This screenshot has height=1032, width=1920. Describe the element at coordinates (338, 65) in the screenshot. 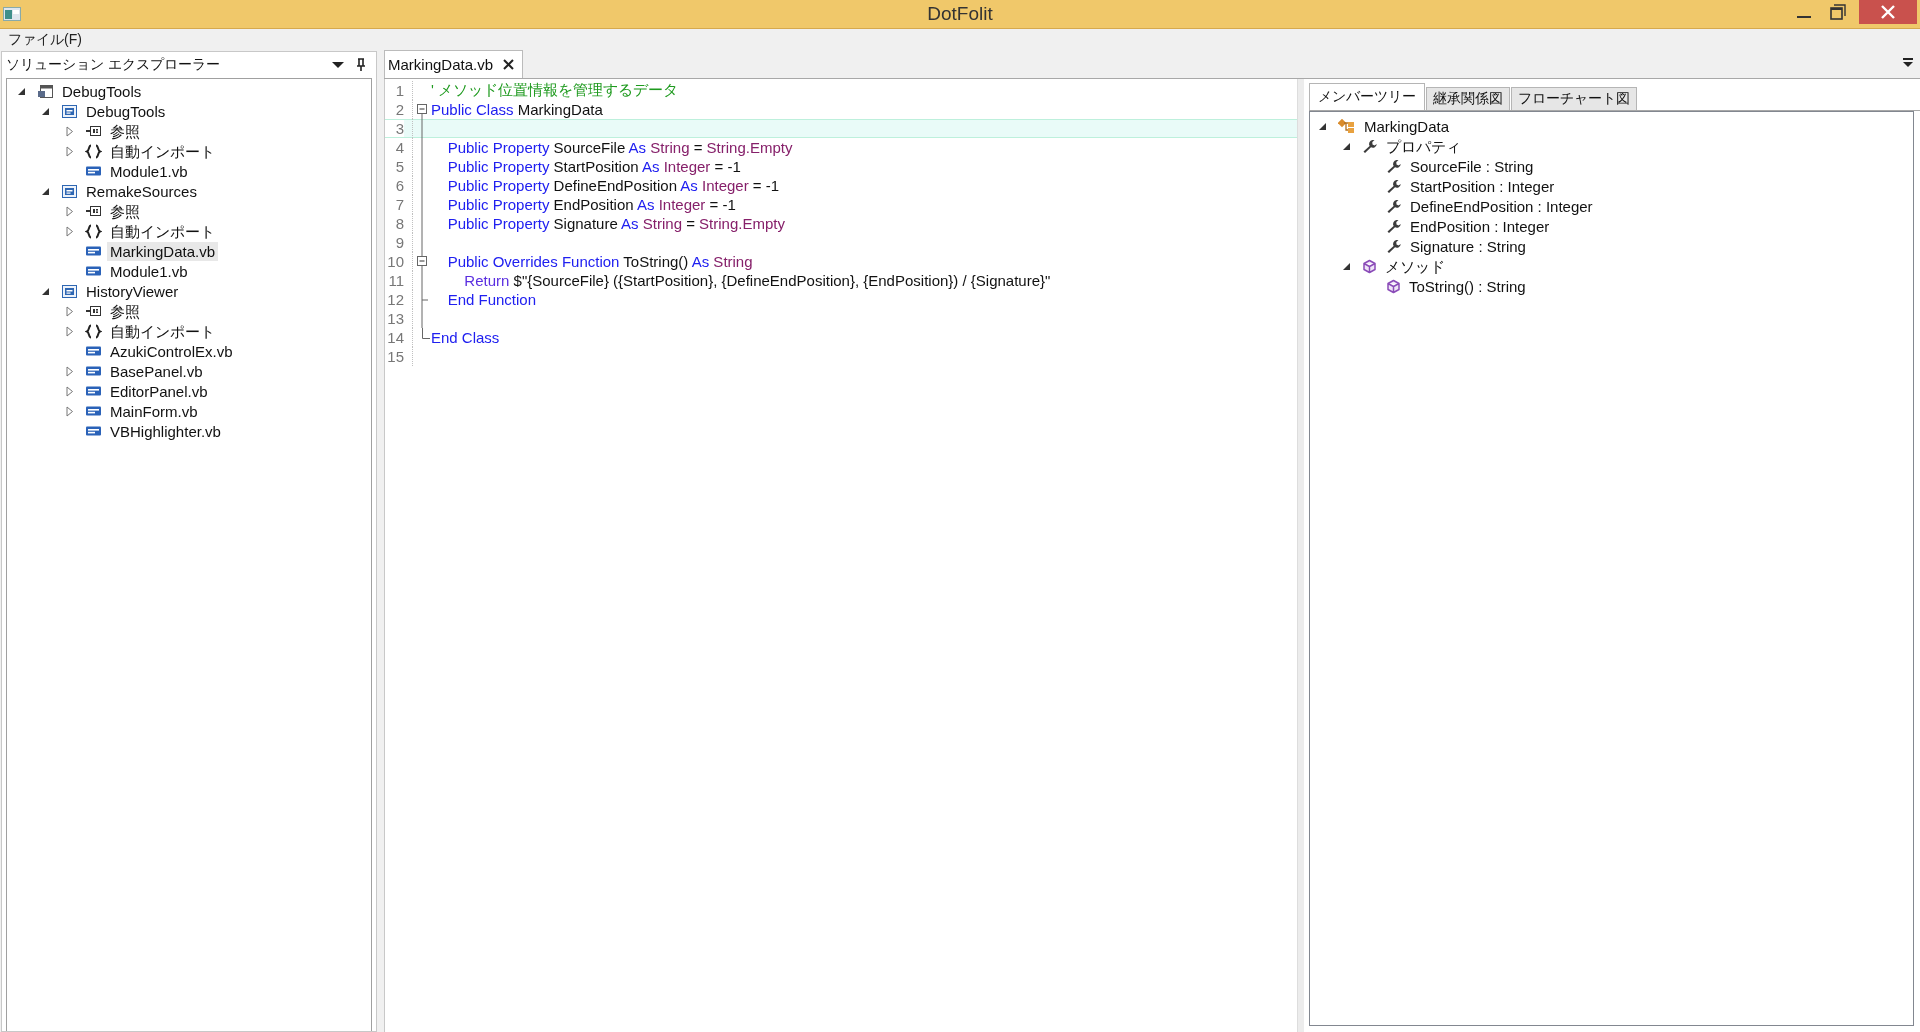

I see `dropdown-icon` at that location.